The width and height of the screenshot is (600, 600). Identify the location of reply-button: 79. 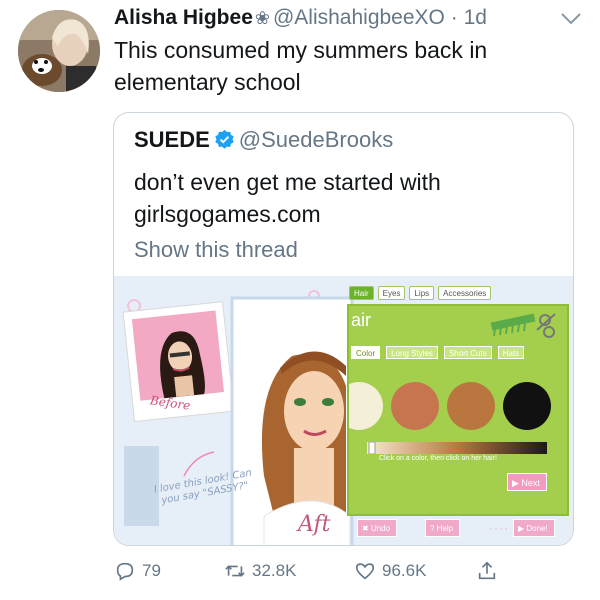
(137, 571).